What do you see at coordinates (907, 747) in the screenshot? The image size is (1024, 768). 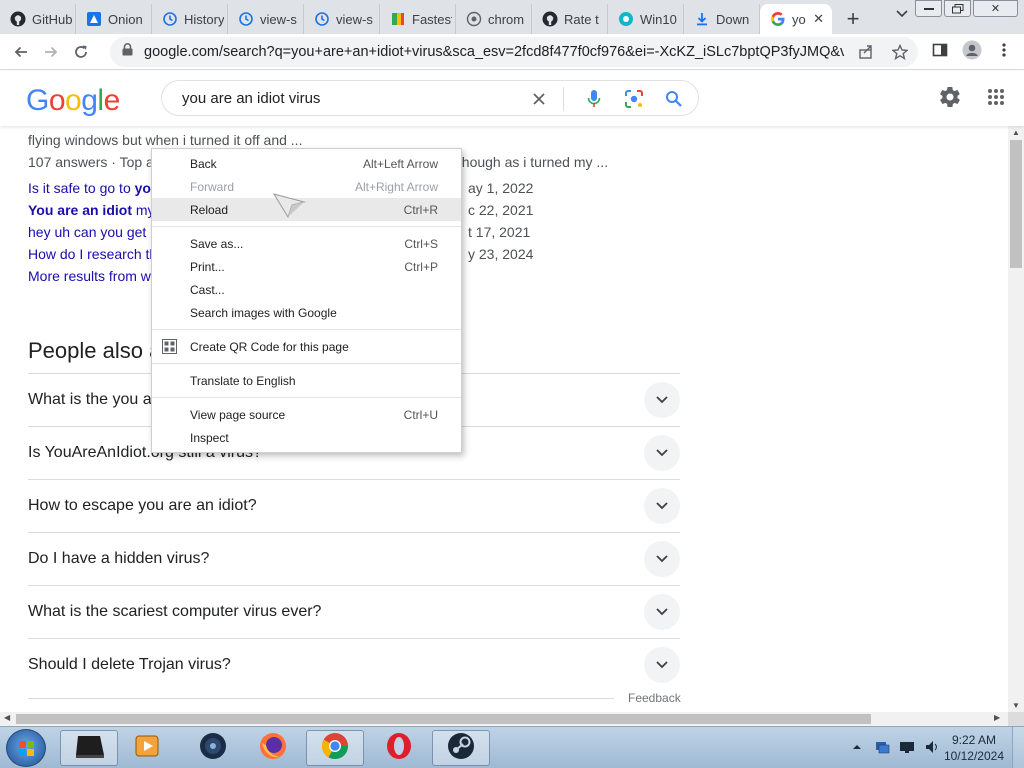 I see `display-icon` at bounding box center [907, 747].